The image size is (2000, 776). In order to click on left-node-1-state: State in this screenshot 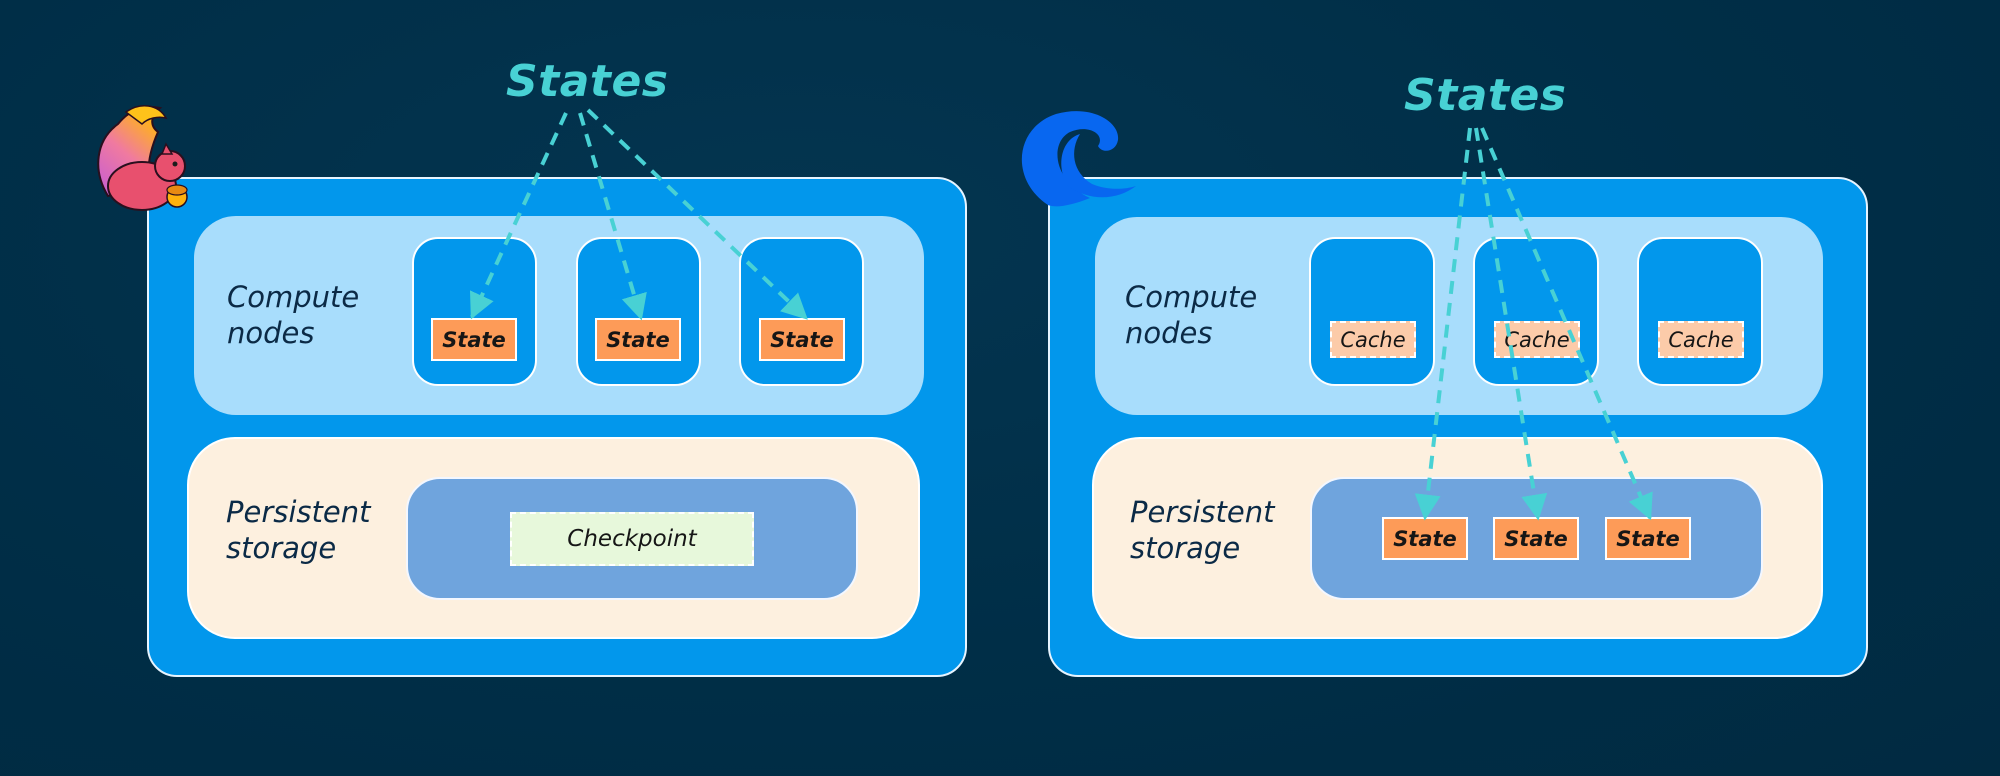, I will do `click(474, 339)`.